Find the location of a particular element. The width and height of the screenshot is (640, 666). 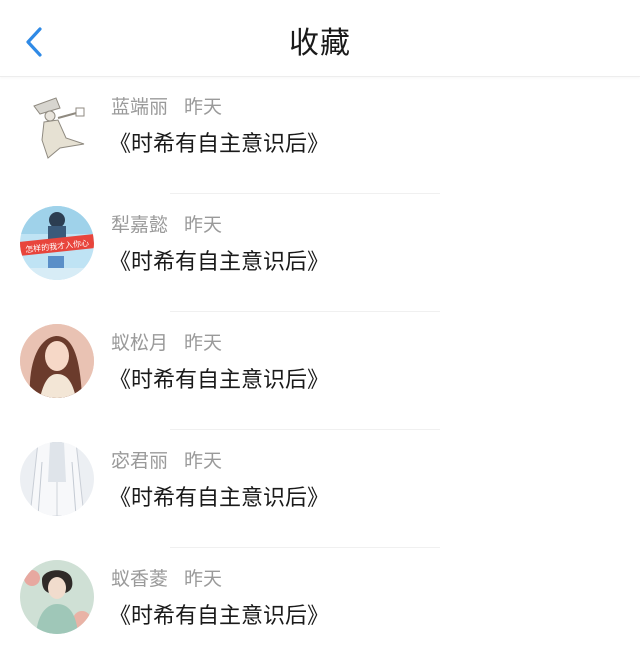

top-bar: 收藏 is located at coordinates (320, 38).